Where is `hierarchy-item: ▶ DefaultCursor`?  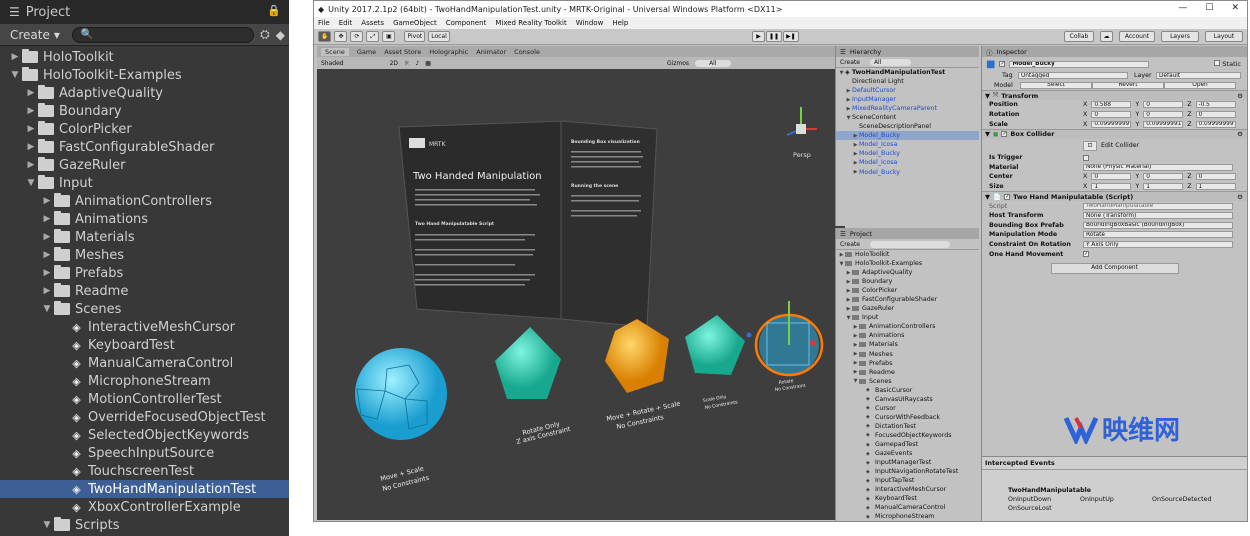
hierarchy-item: ▶ DefaultCursor is located at coordinates (907, 90).